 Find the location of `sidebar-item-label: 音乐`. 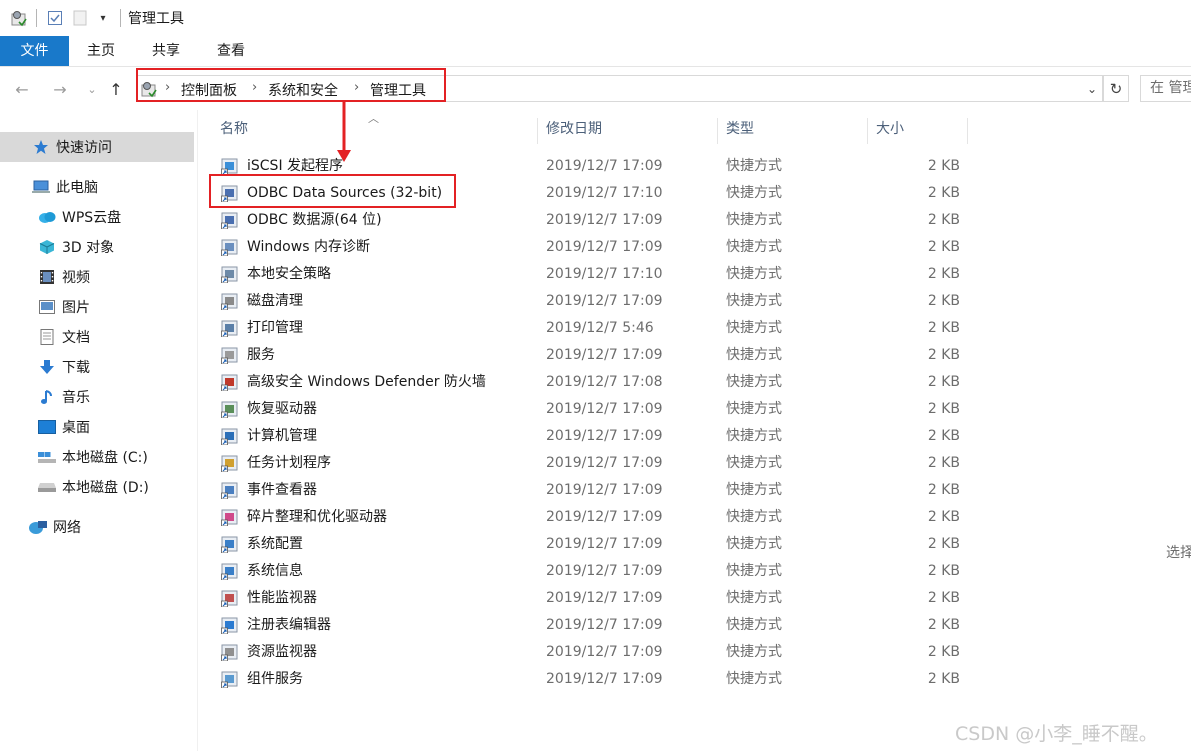

sidebar-item-label: 音乐 is located at coordinates (76, 398).